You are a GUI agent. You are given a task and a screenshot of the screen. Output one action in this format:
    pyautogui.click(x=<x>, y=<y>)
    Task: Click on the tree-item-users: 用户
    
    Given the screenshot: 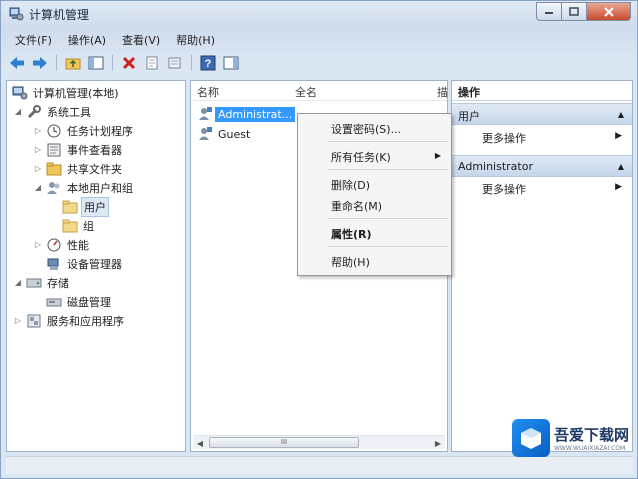 What is the action you would take?
    pyautogui.click(x=84, y=206)
    